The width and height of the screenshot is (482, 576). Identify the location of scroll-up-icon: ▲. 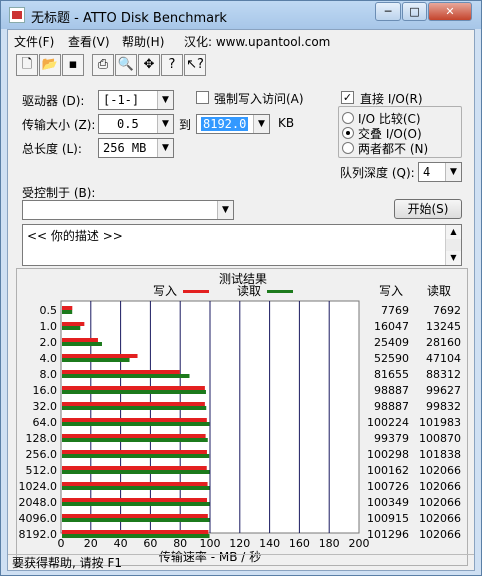
(453, 232).